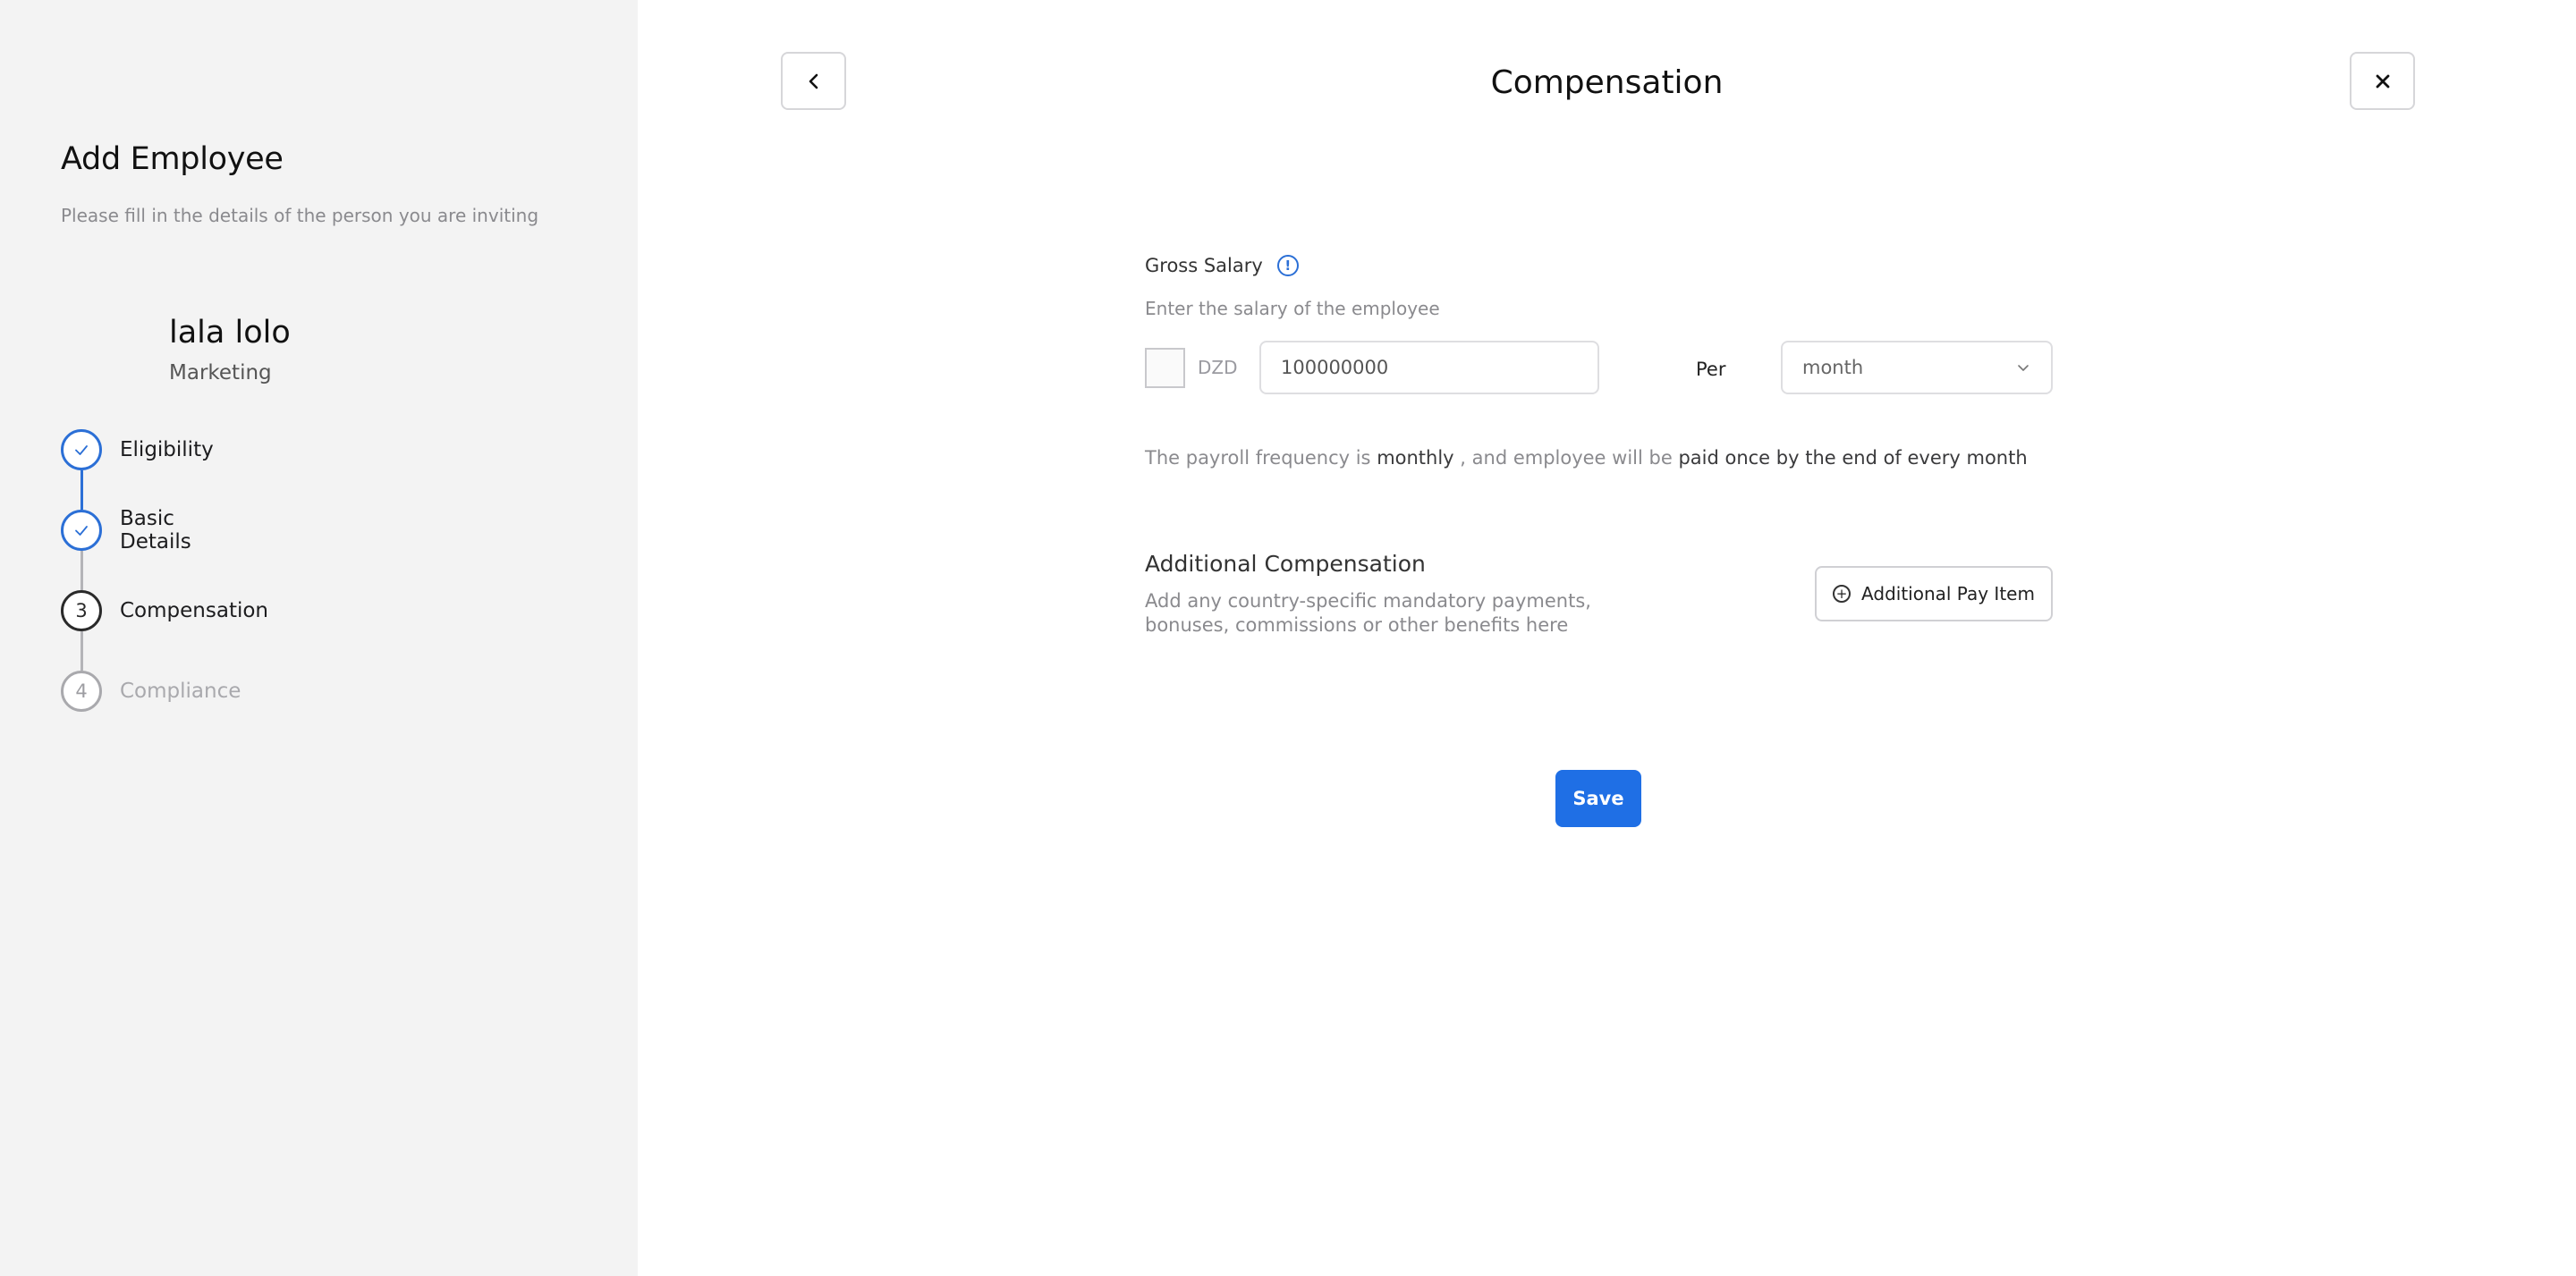 This screenshot has height=1276, width=2576. Describe the element at coordinates (81, 691) in the screenshot. I see `step-number: 4` at that location.